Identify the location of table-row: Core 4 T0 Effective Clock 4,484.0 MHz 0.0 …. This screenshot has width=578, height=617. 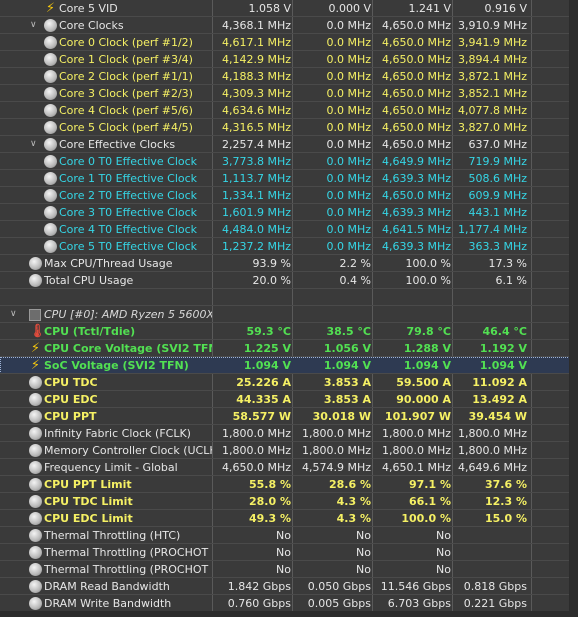
(289, 229).